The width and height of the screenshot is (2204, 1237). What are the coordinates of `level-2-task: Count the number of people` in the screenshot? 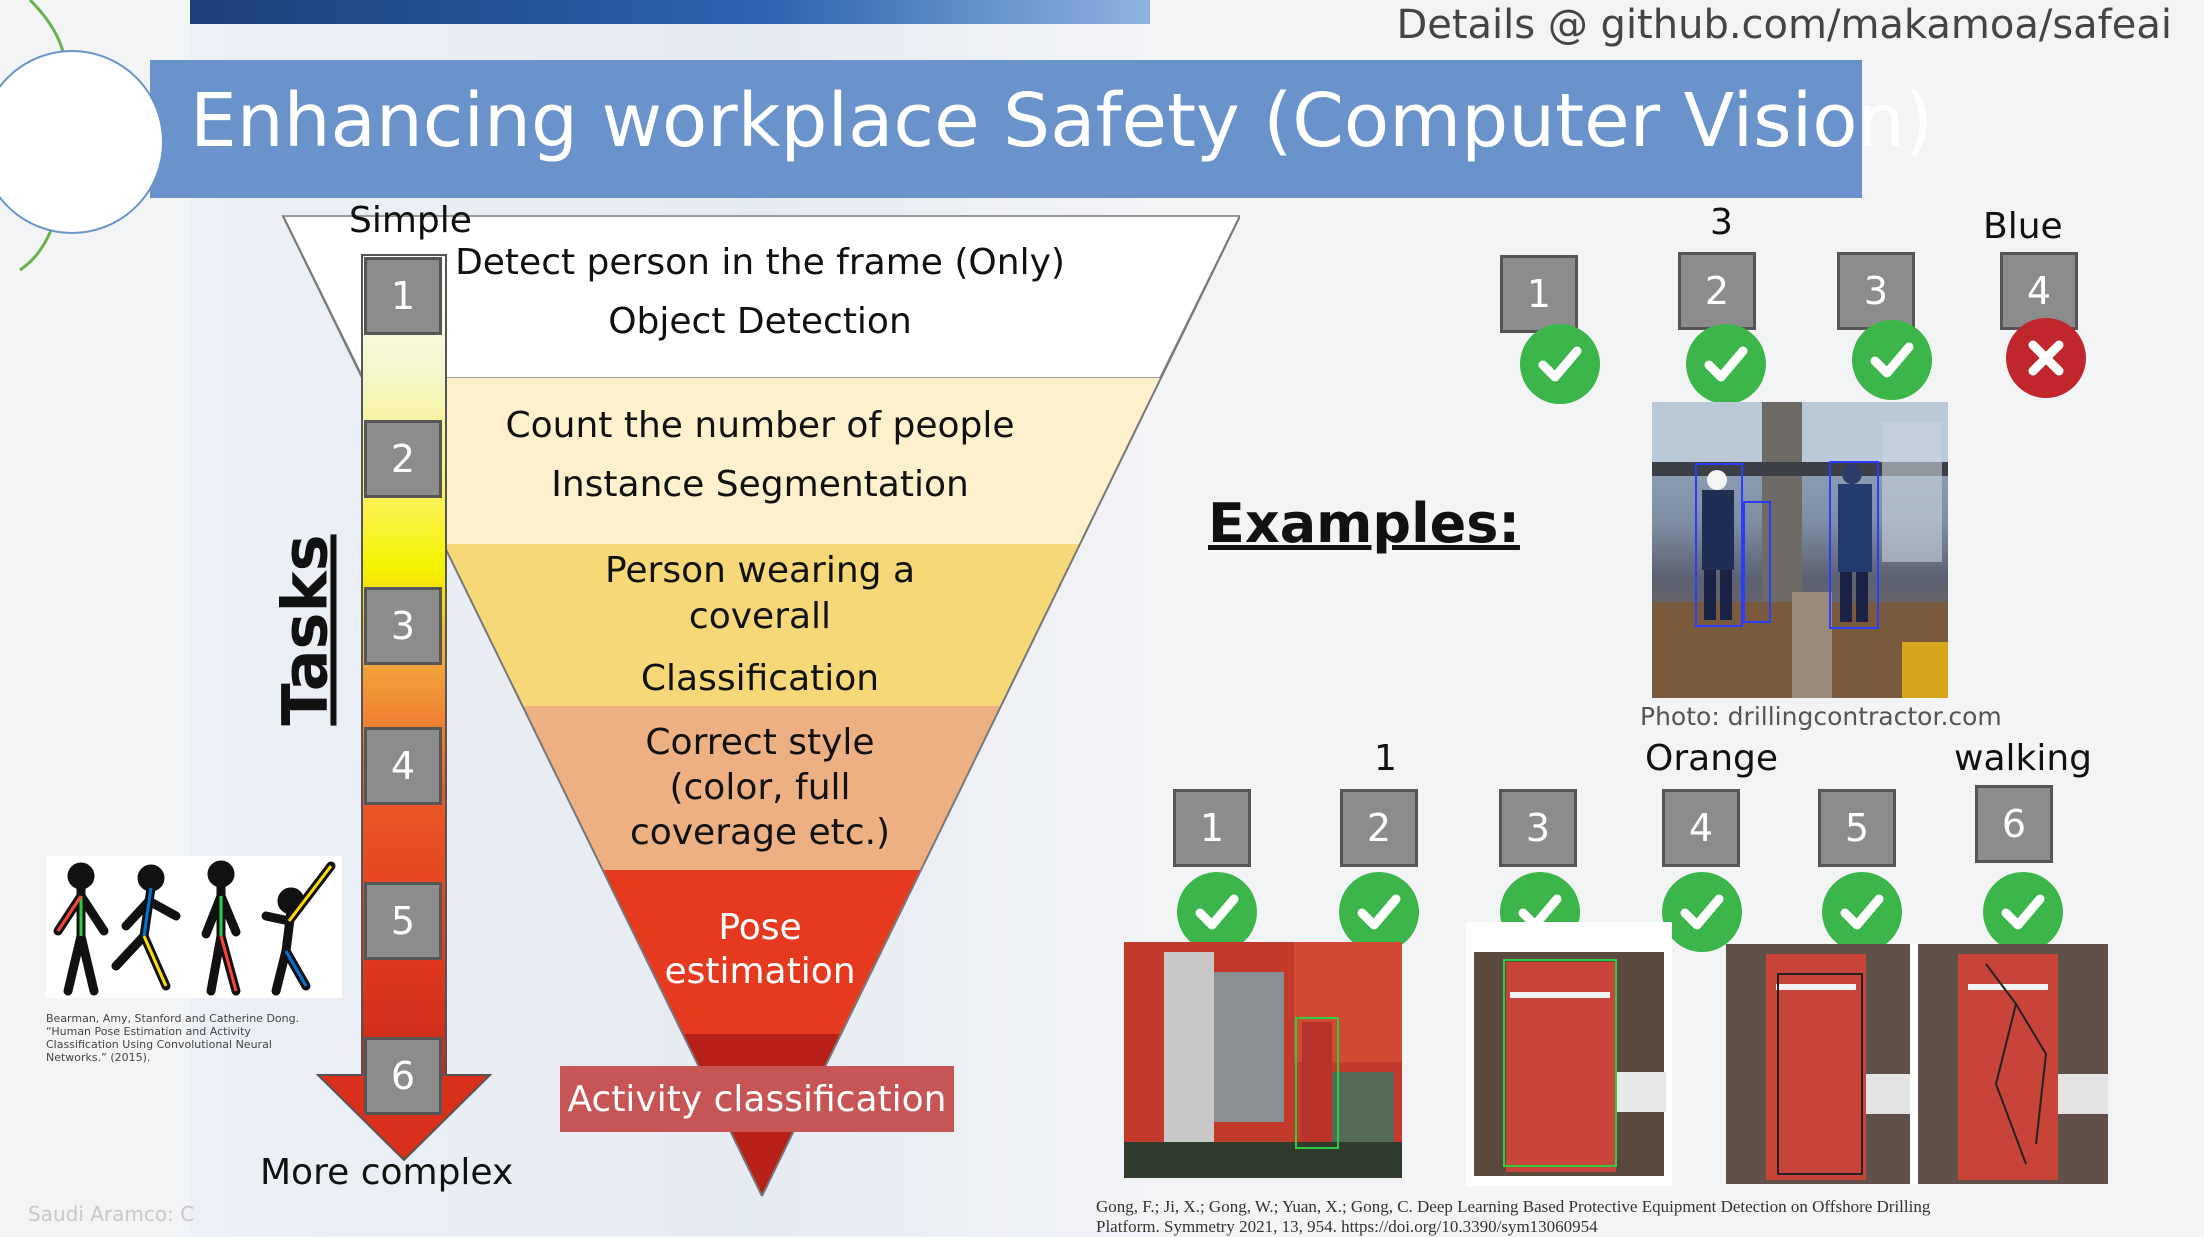 It's located at (760, 425).